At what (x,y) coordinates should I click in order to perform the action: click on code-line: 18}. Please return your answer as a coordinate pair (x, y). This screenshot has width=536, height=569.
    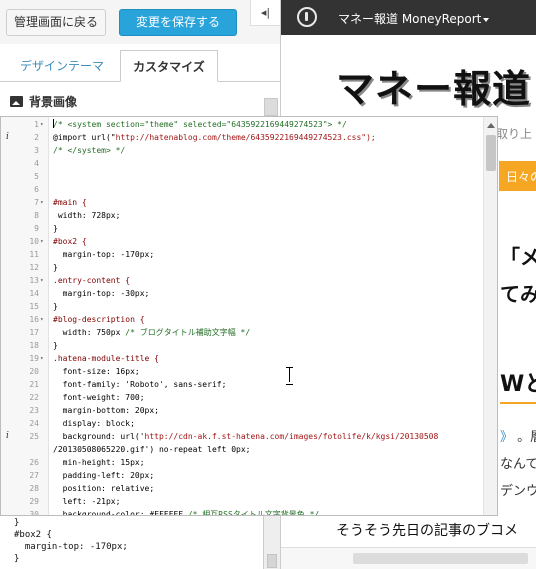
    Looking at the image, I should click on (242, 345).